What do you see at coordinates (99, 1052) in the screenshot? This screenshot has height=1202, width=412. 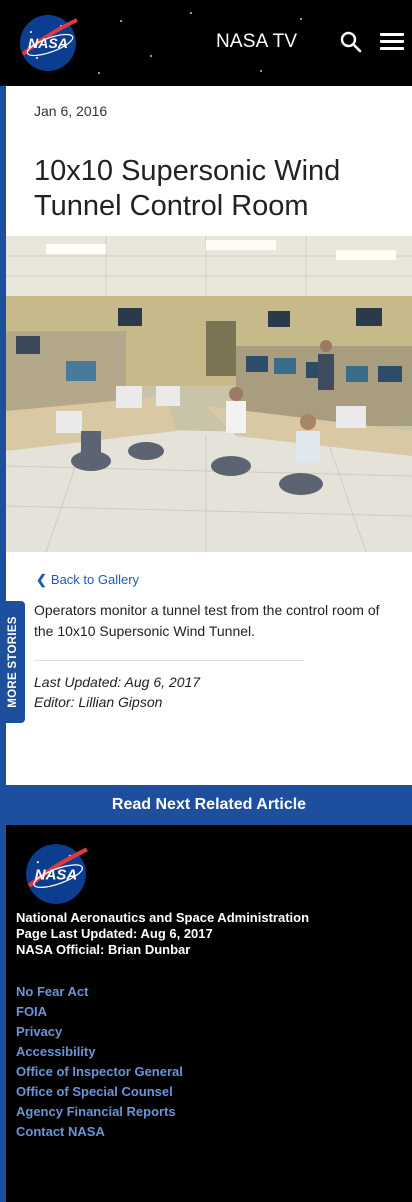 I see `footer-link-accessibility: Accessibility` at bounding box center [99, 1052].